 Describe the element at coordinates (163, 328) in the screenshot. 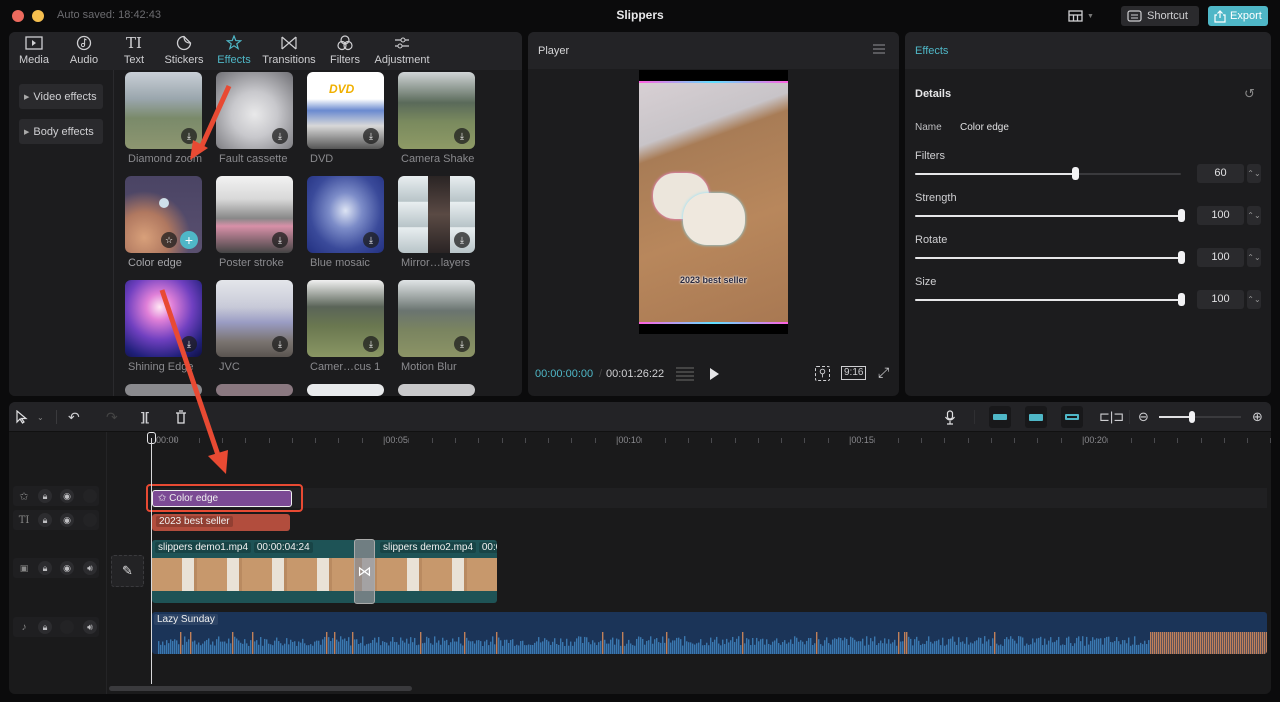

I see `effect-card: ⤓ Shining Edge` at that location.